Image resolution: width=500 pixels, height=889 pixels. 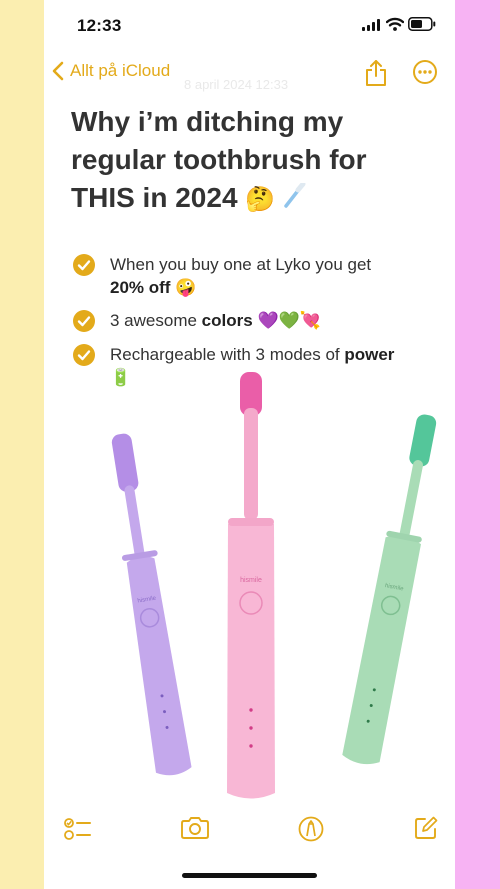 I want to click on hearts-emoji: 💜💚💘, so click(x=289, y=320).